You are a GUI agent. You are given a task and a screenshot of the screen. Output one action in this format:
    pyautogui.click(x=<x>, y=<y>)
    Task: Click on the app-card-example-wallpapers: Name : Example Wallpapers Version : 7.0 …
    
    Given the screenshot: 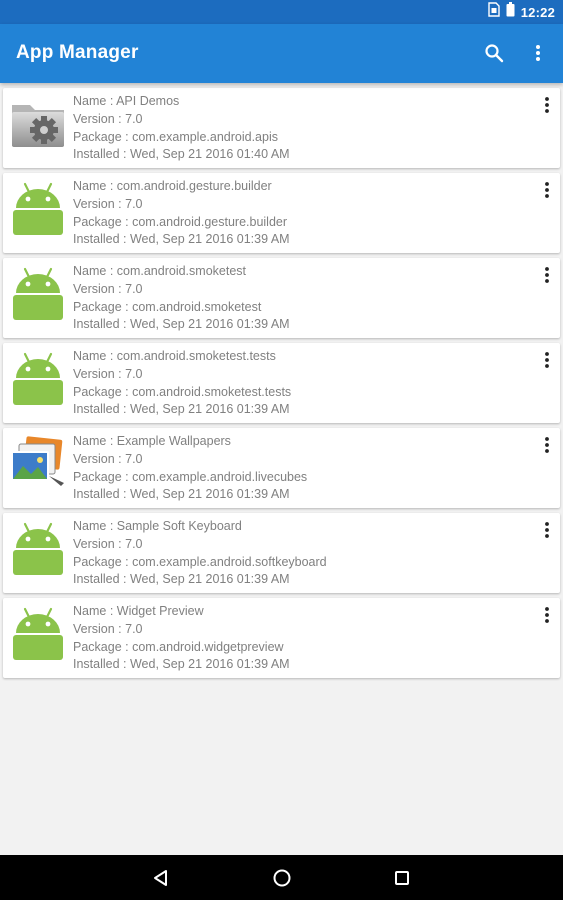 What is the action you would take?
    pyautogui.click(x=281, y=468)
    